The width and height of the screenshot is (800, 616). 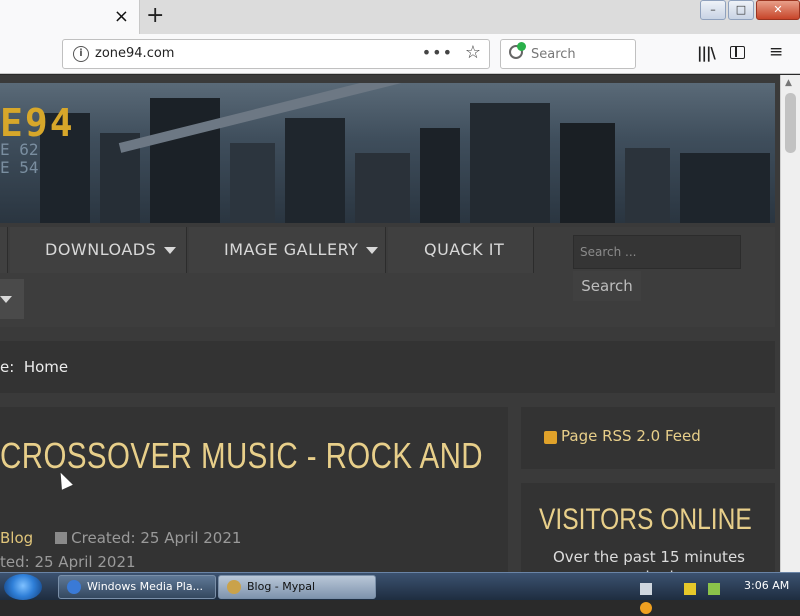 What do you see at coordinates (713, 10) in the screenshot?
I see `minimize-button: –` at bounding box center [713, 10].